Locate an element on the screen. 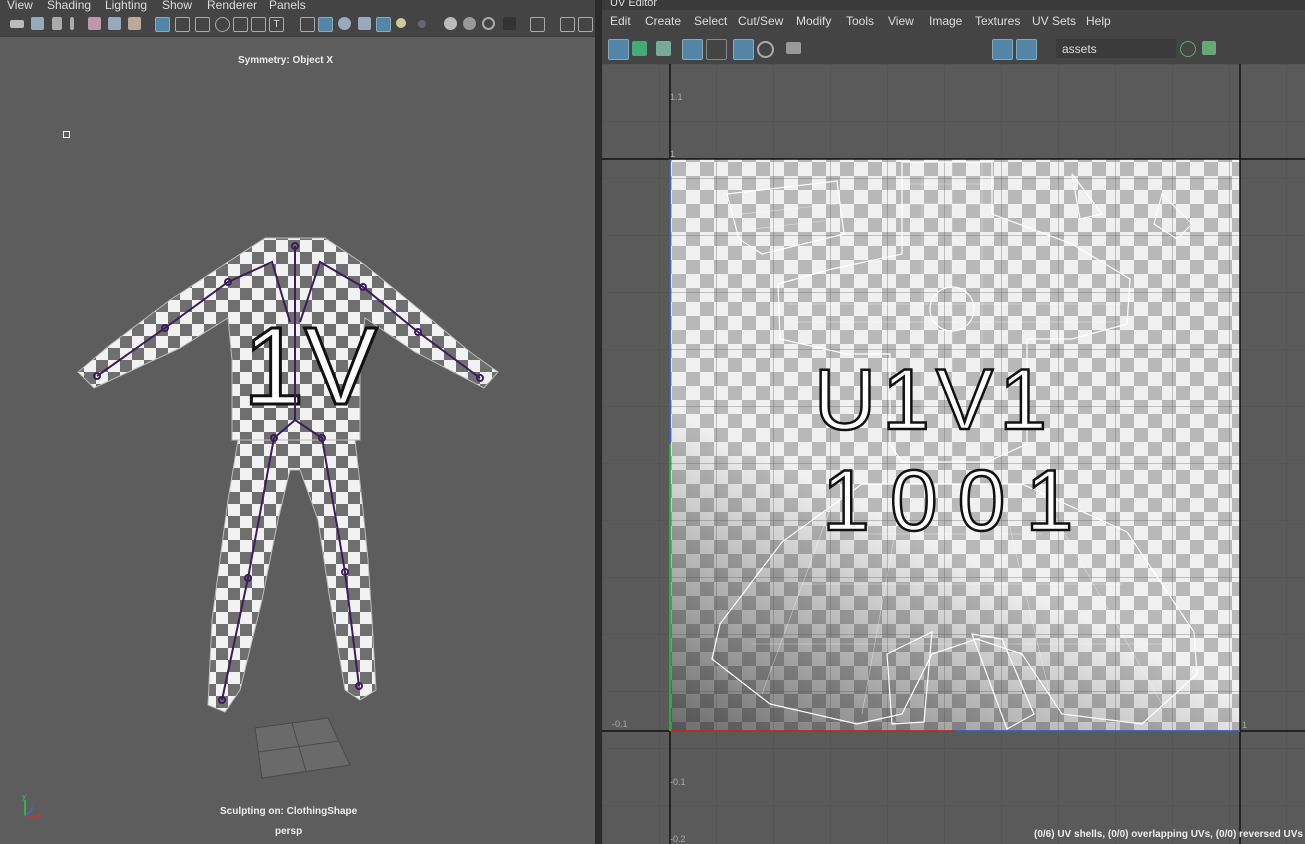 The width and height of the screenshot is (1305, 844). axis-label-neg: -0.1 is located at coordinates (620, 724).